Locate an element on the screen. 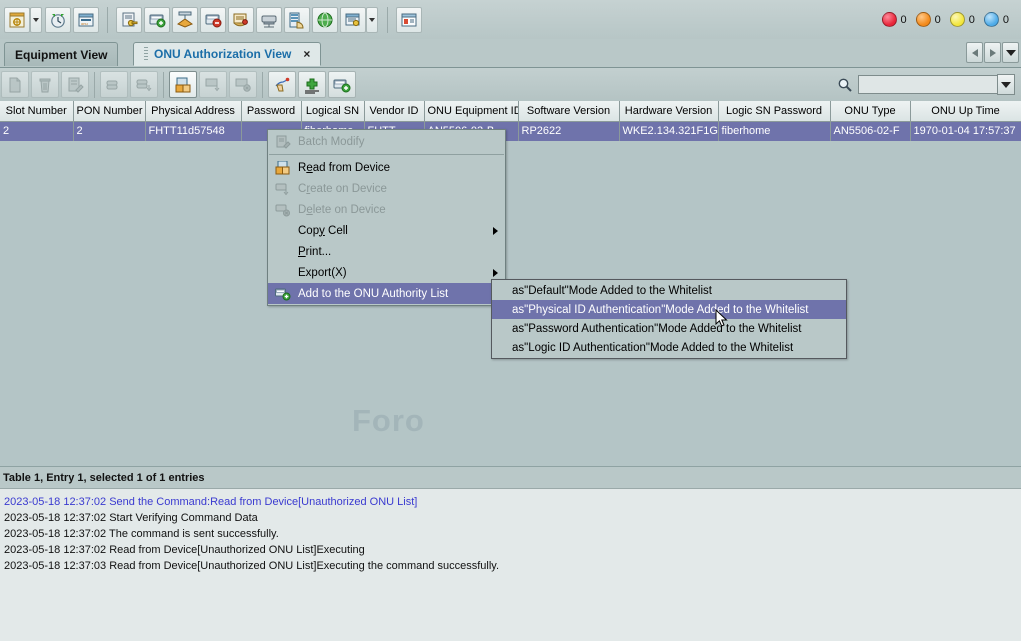  topology-icon is located at coordinates (17, 19).